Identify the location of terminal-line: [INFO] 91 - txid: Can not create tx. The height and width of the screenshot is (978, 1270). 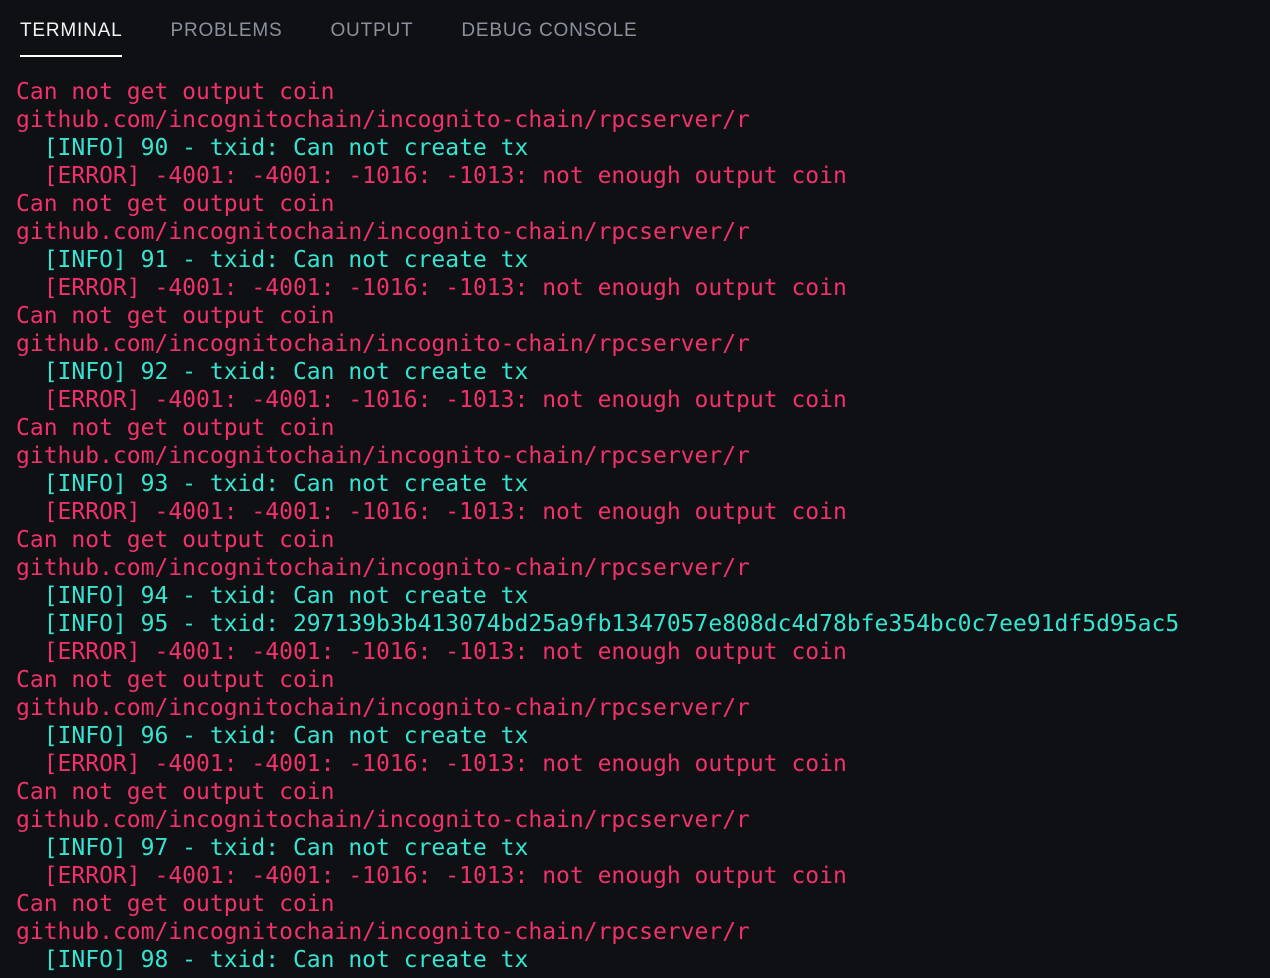
(272, 260).